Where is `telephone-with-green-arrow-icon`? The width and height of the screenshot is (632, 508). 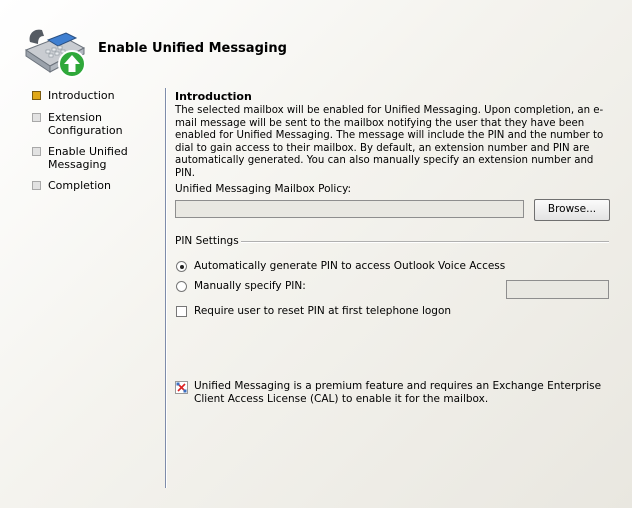
telephone-with-green-arrow-icon is located at coordinates (55, 53).